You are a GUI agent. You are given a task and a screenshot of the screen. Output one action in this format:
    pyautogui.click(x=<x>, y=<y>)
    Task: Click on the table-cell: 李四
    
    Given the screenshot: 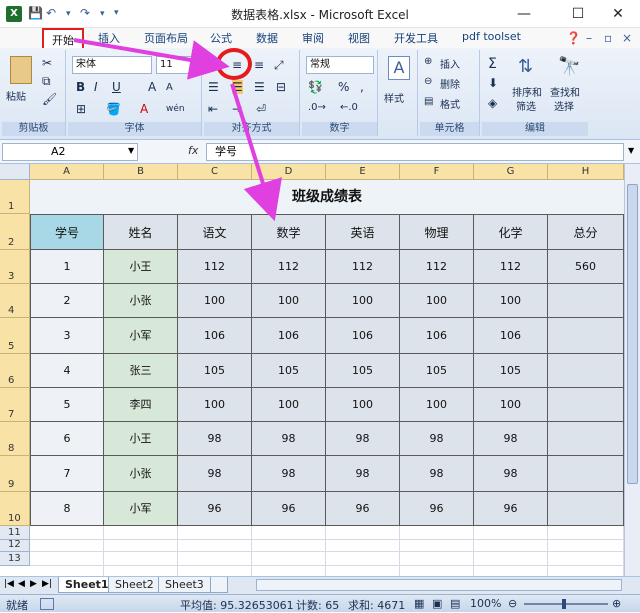 What is the action you would take?
    pyautogui.click(x=141, y=405)
    